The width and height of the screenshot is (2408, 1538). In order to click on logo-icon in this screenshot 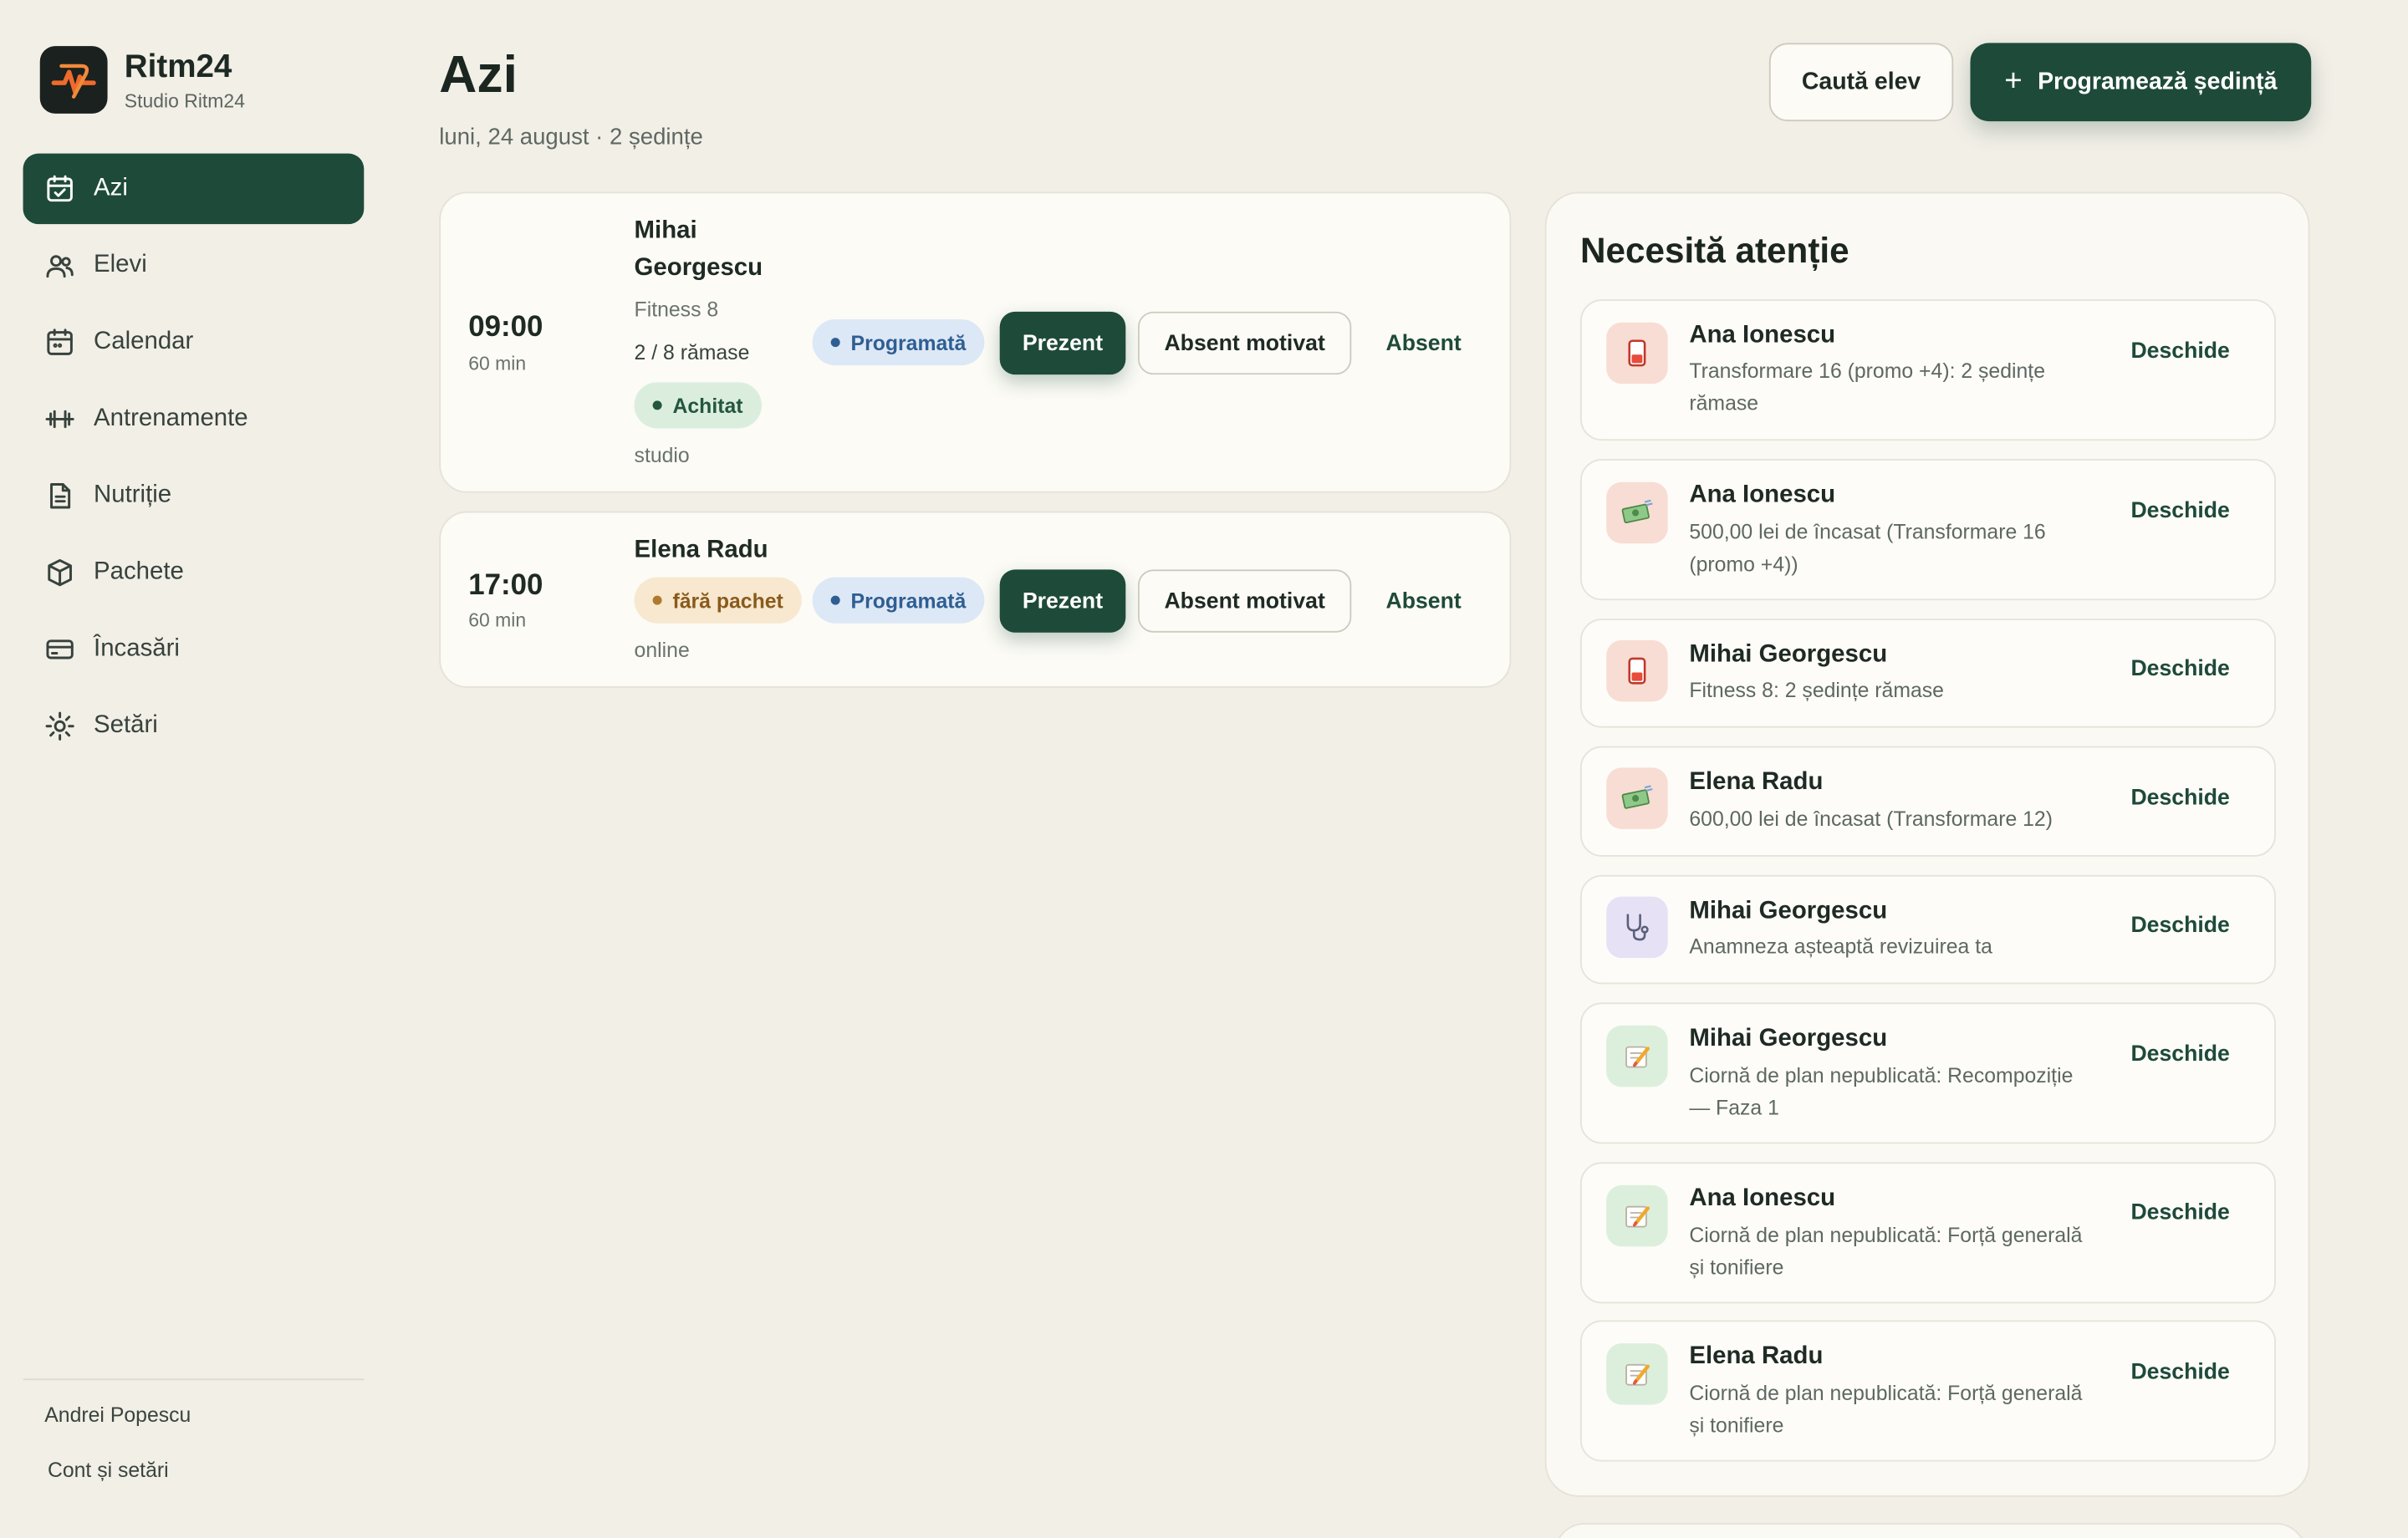, I will do `click(74, 80)`.